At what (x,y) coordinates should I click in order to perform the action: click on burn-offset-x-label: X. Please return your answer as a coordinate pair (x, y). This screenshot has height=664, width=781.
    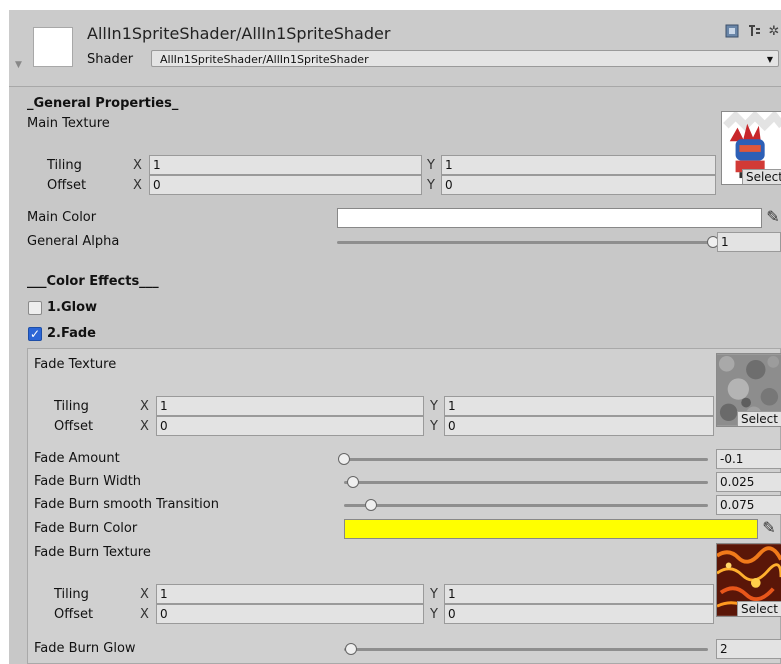
    Looking at the image, I should click on (144, 614).